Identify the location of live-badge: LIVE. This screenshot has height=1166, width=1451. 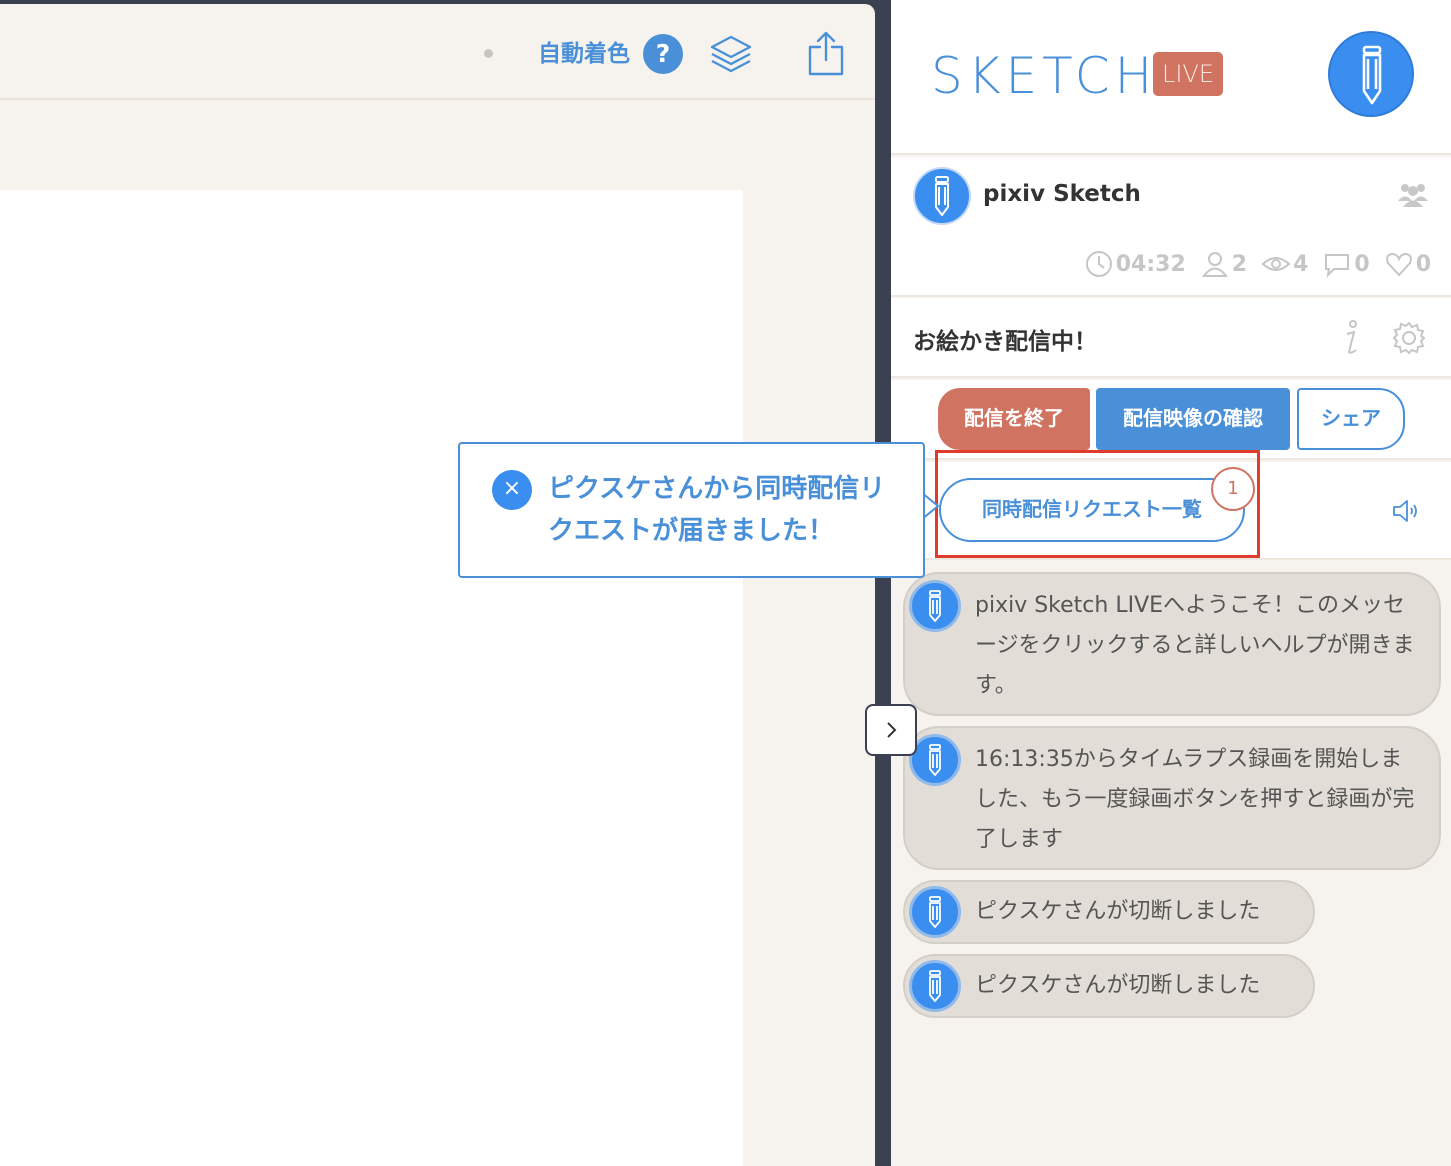
(1188, 74).